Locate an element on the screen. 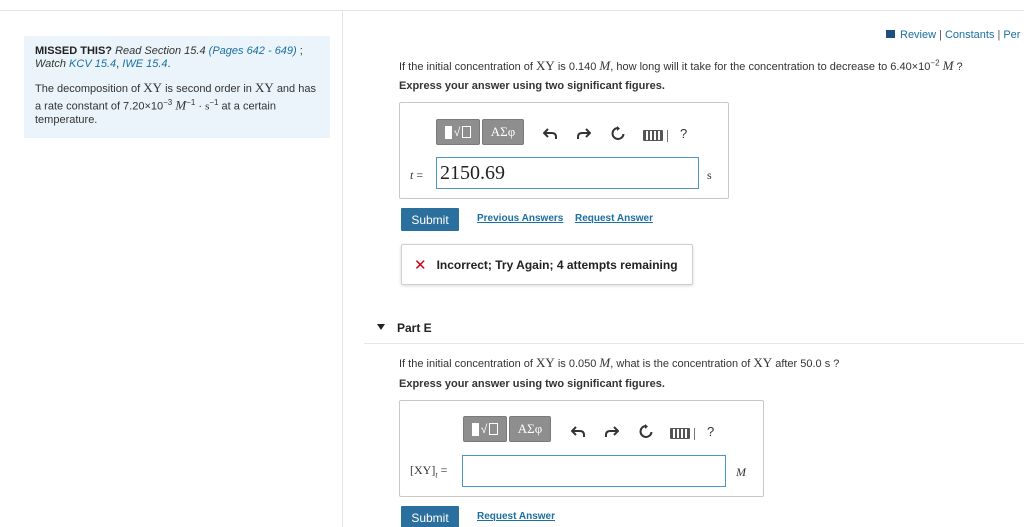 This screenshot has width=1024, height=527. parte-rule is located at coordinates (694, 343).